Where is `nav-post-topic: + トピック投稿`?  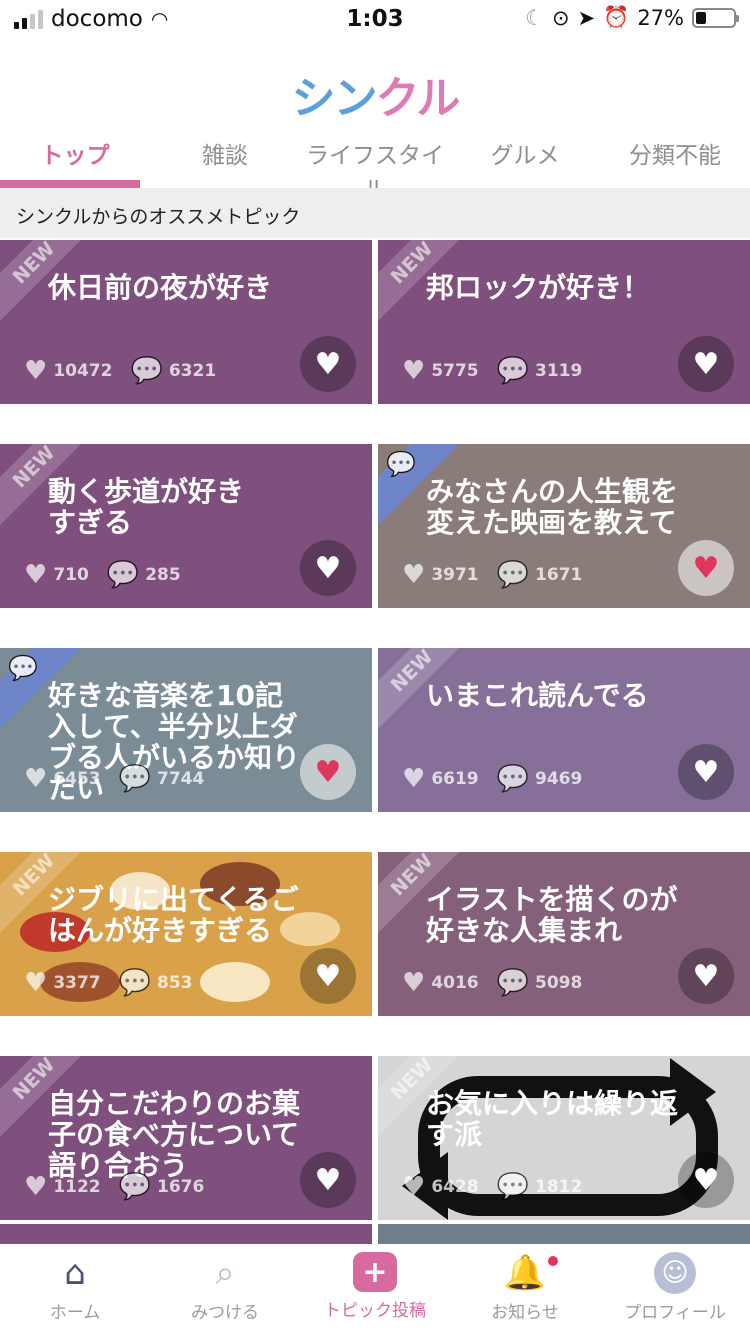
nav-post-topic: + トピック投稿 is located at coordinates (375, 1289).